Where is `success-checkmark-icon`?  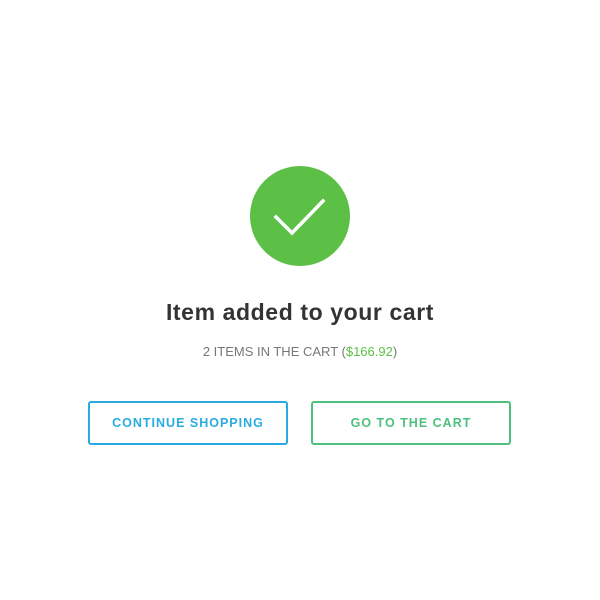
success-checkmark-icon is located at coordinates (300, 216).